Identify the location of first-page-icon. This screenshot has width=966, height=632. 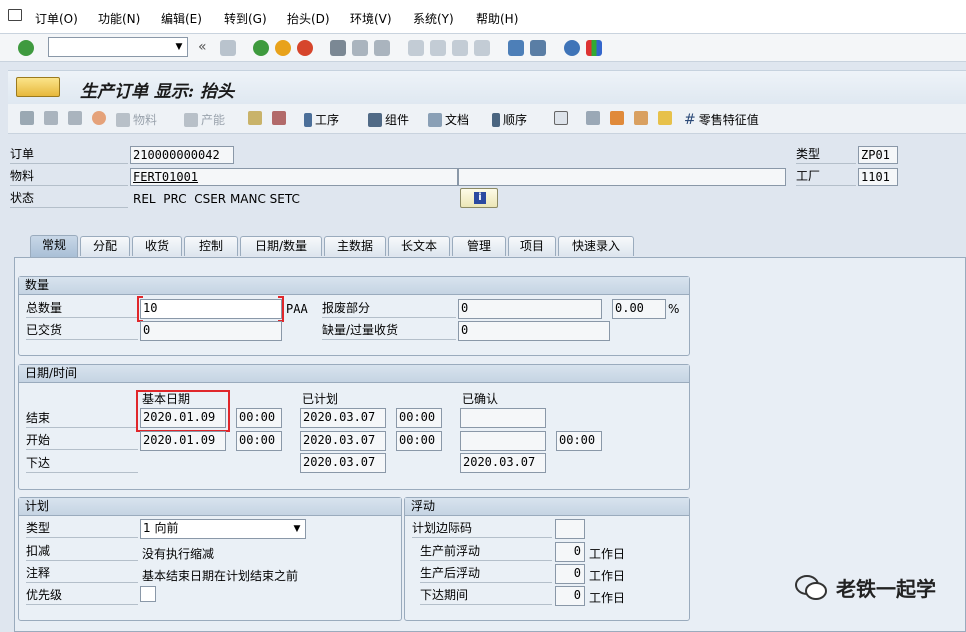
(416, 48).